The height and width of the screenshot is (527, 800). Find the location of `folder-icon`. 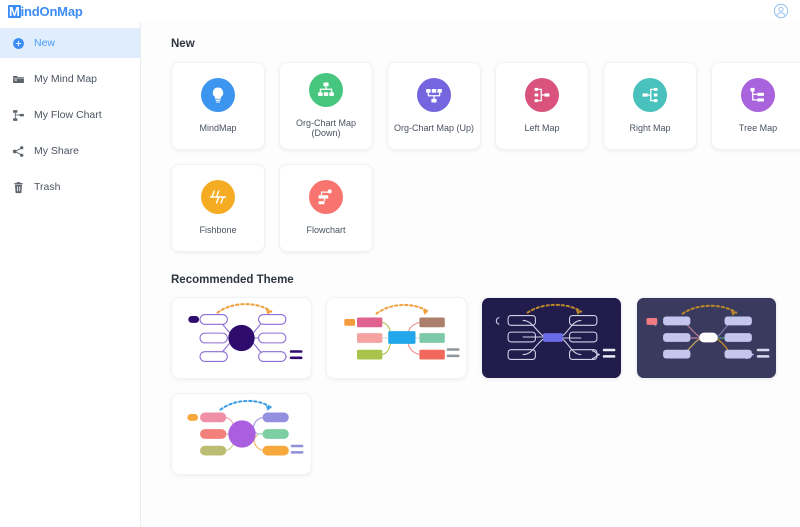

folder-icon is located at coordinates (18, 79).